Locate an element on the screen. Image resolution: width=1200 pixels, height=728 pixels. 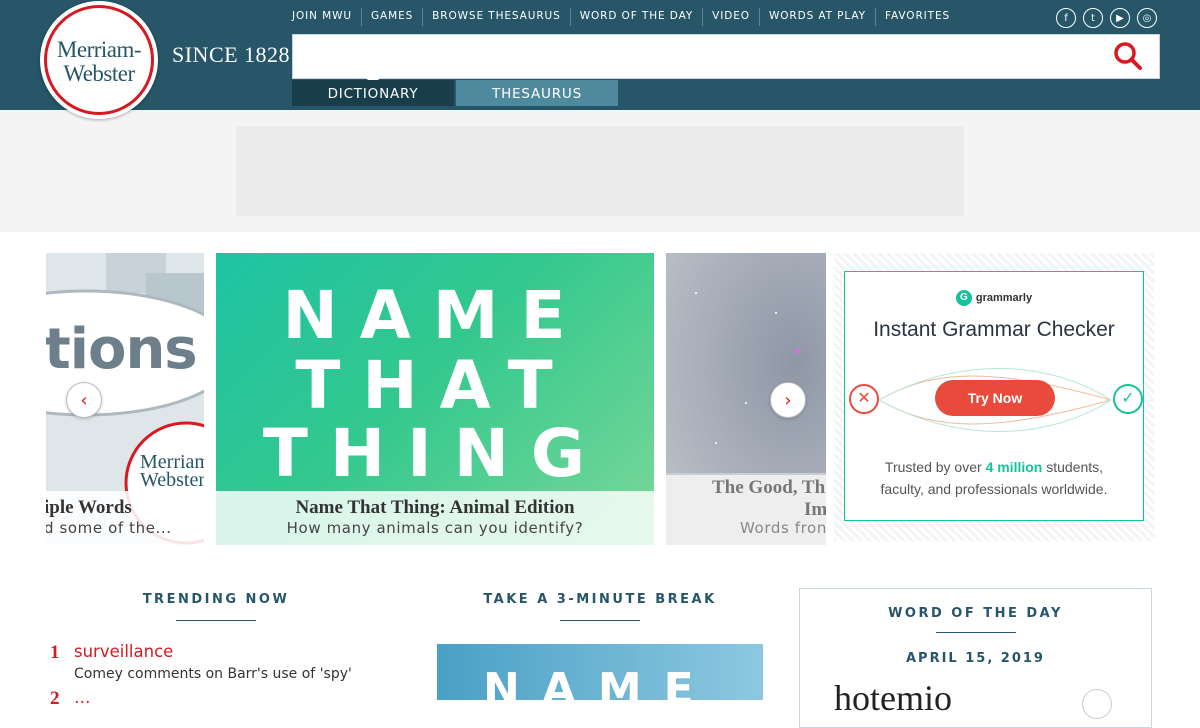
card-prev-watermark: Merriam Webster is located at coordinates (172, 471).